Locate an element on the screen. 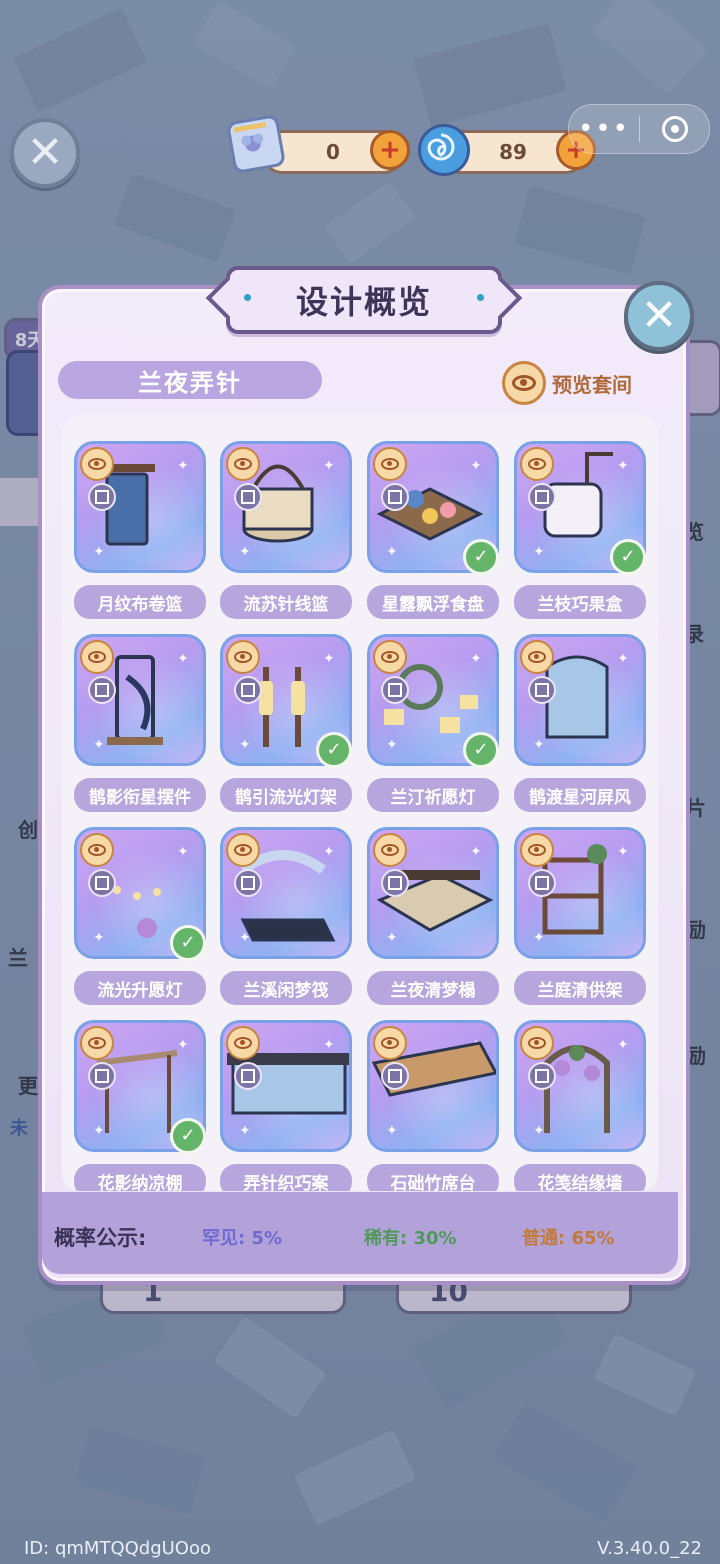  item-name: 弄针织巧案 is located at coordinates (286, 1177).